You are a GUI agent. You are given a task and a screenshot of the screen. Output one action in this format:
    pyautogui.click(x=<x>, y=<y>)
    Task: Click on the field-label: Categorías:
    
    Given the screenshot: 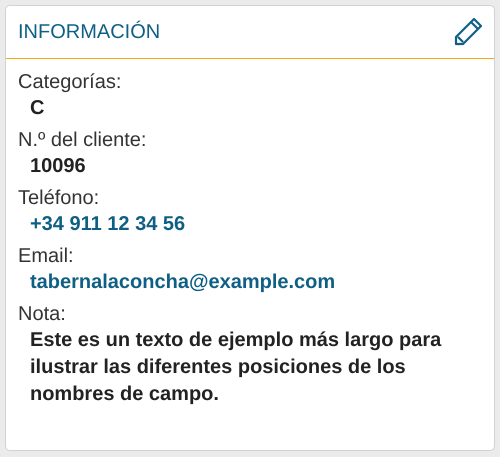 What is the action you would take?
    pyautogui.click(x=70, y=82)
    